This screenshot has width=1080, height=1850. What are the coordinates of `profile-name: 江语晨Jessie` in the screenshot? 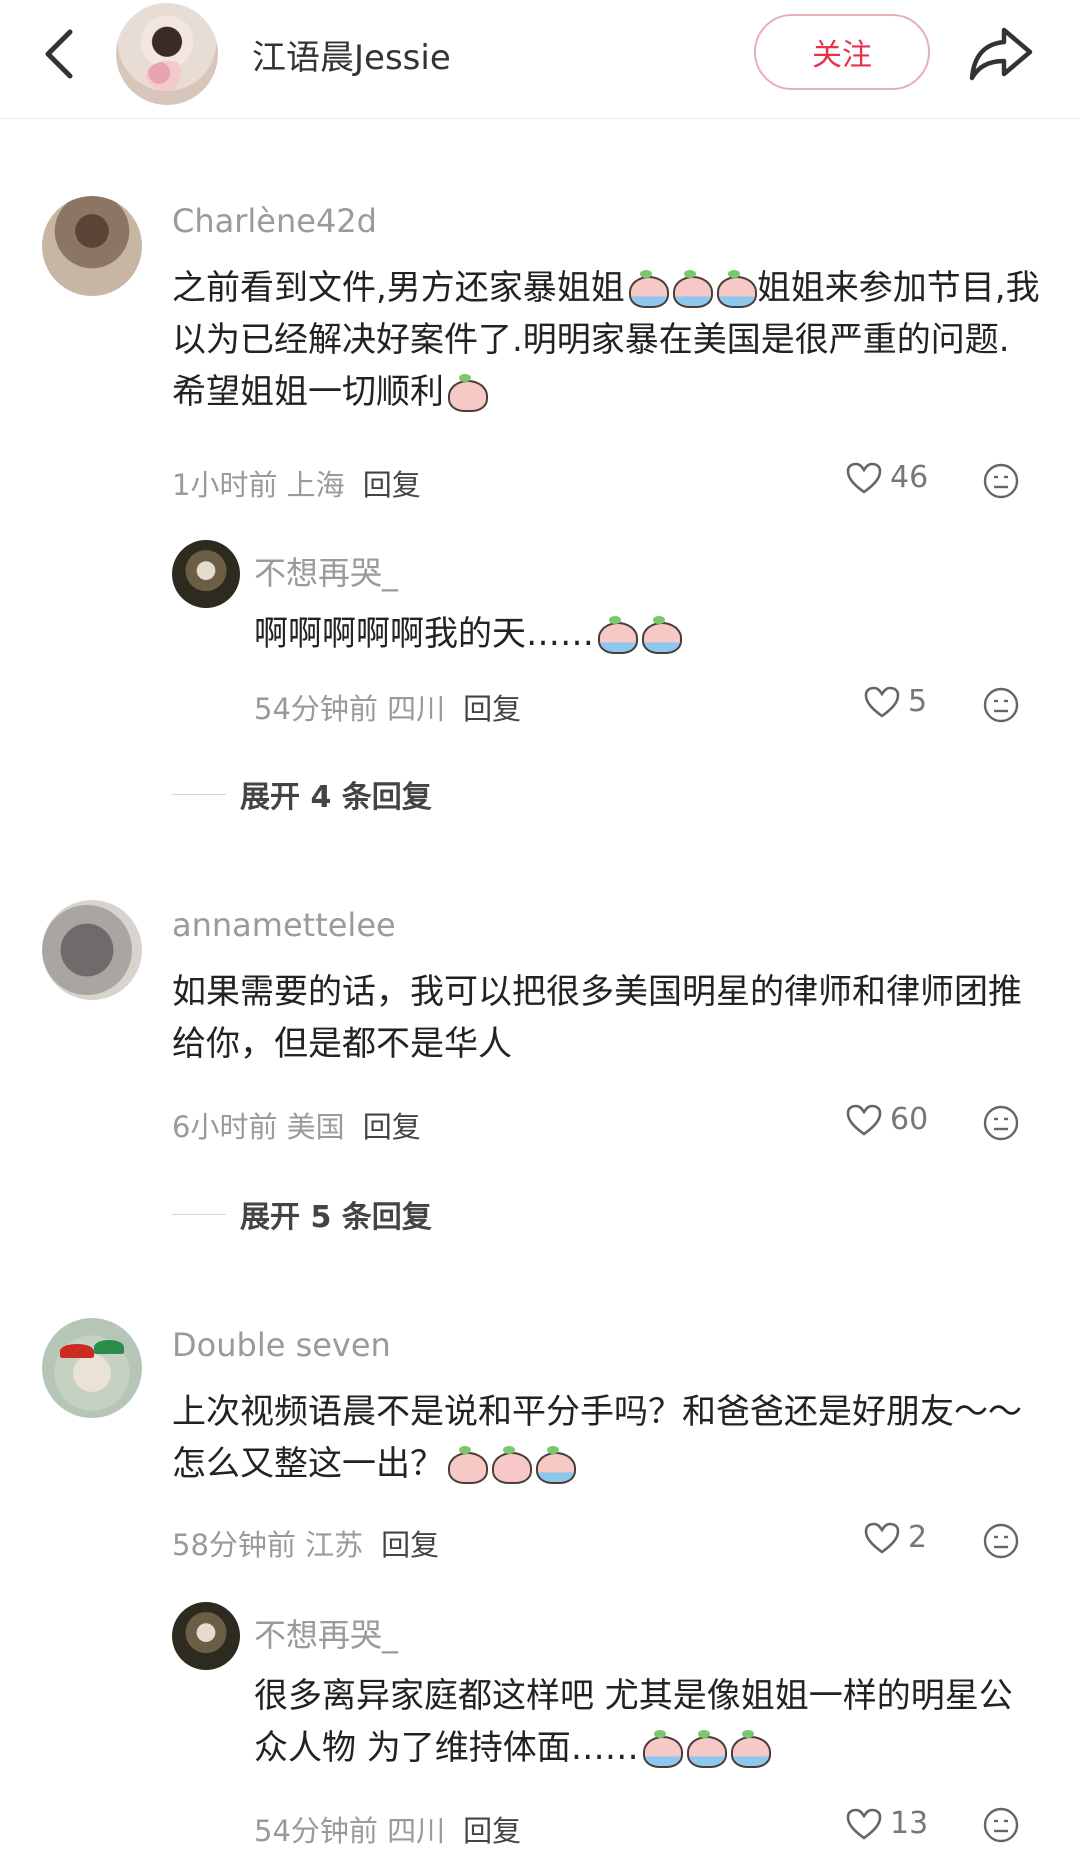 It's located at (351, 58).